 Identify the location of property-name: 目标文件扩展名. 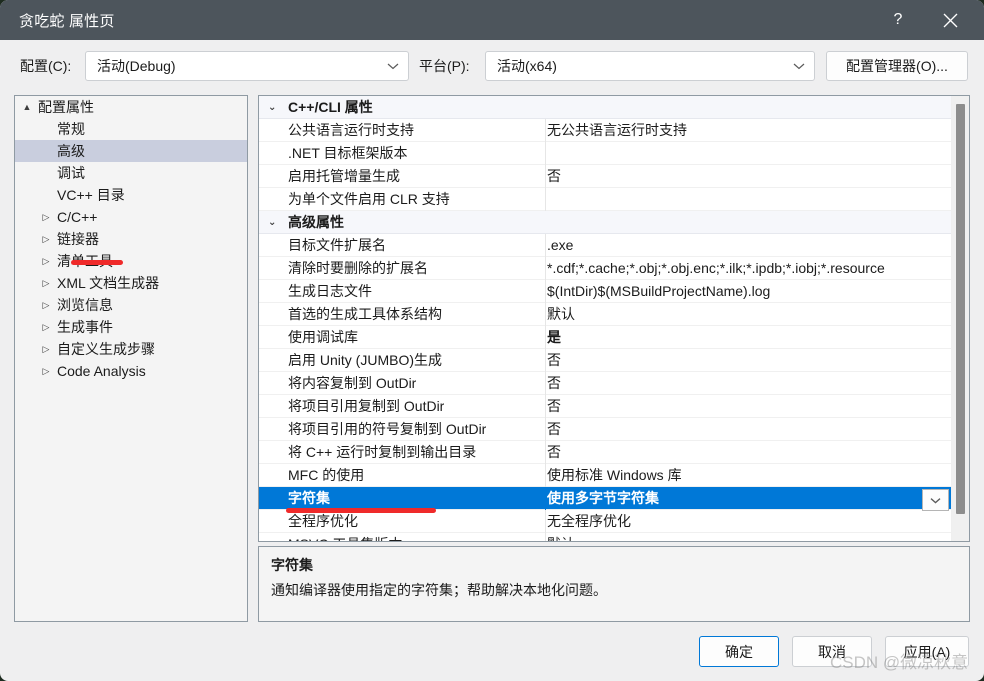
(337, 245).